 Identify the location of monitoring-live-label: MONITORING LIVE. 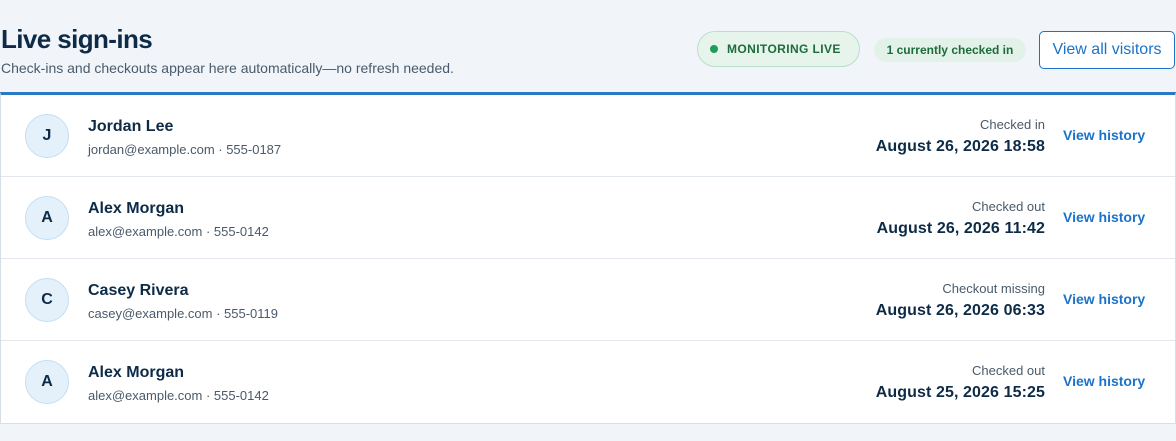
(784, 49).